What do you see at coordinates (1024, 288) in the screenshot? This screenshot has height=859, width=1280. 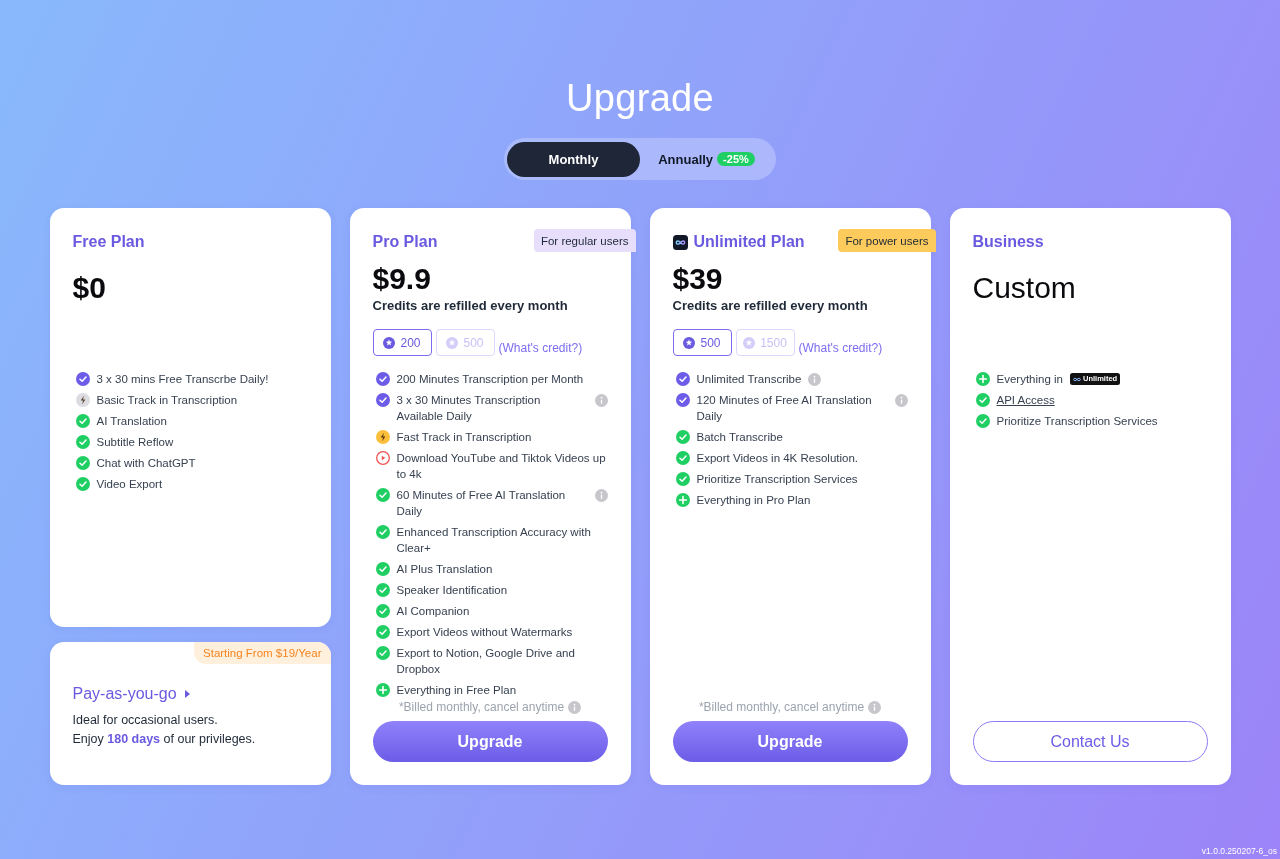 I see `plan-price: Custom` at bounding box center [1024, 288].